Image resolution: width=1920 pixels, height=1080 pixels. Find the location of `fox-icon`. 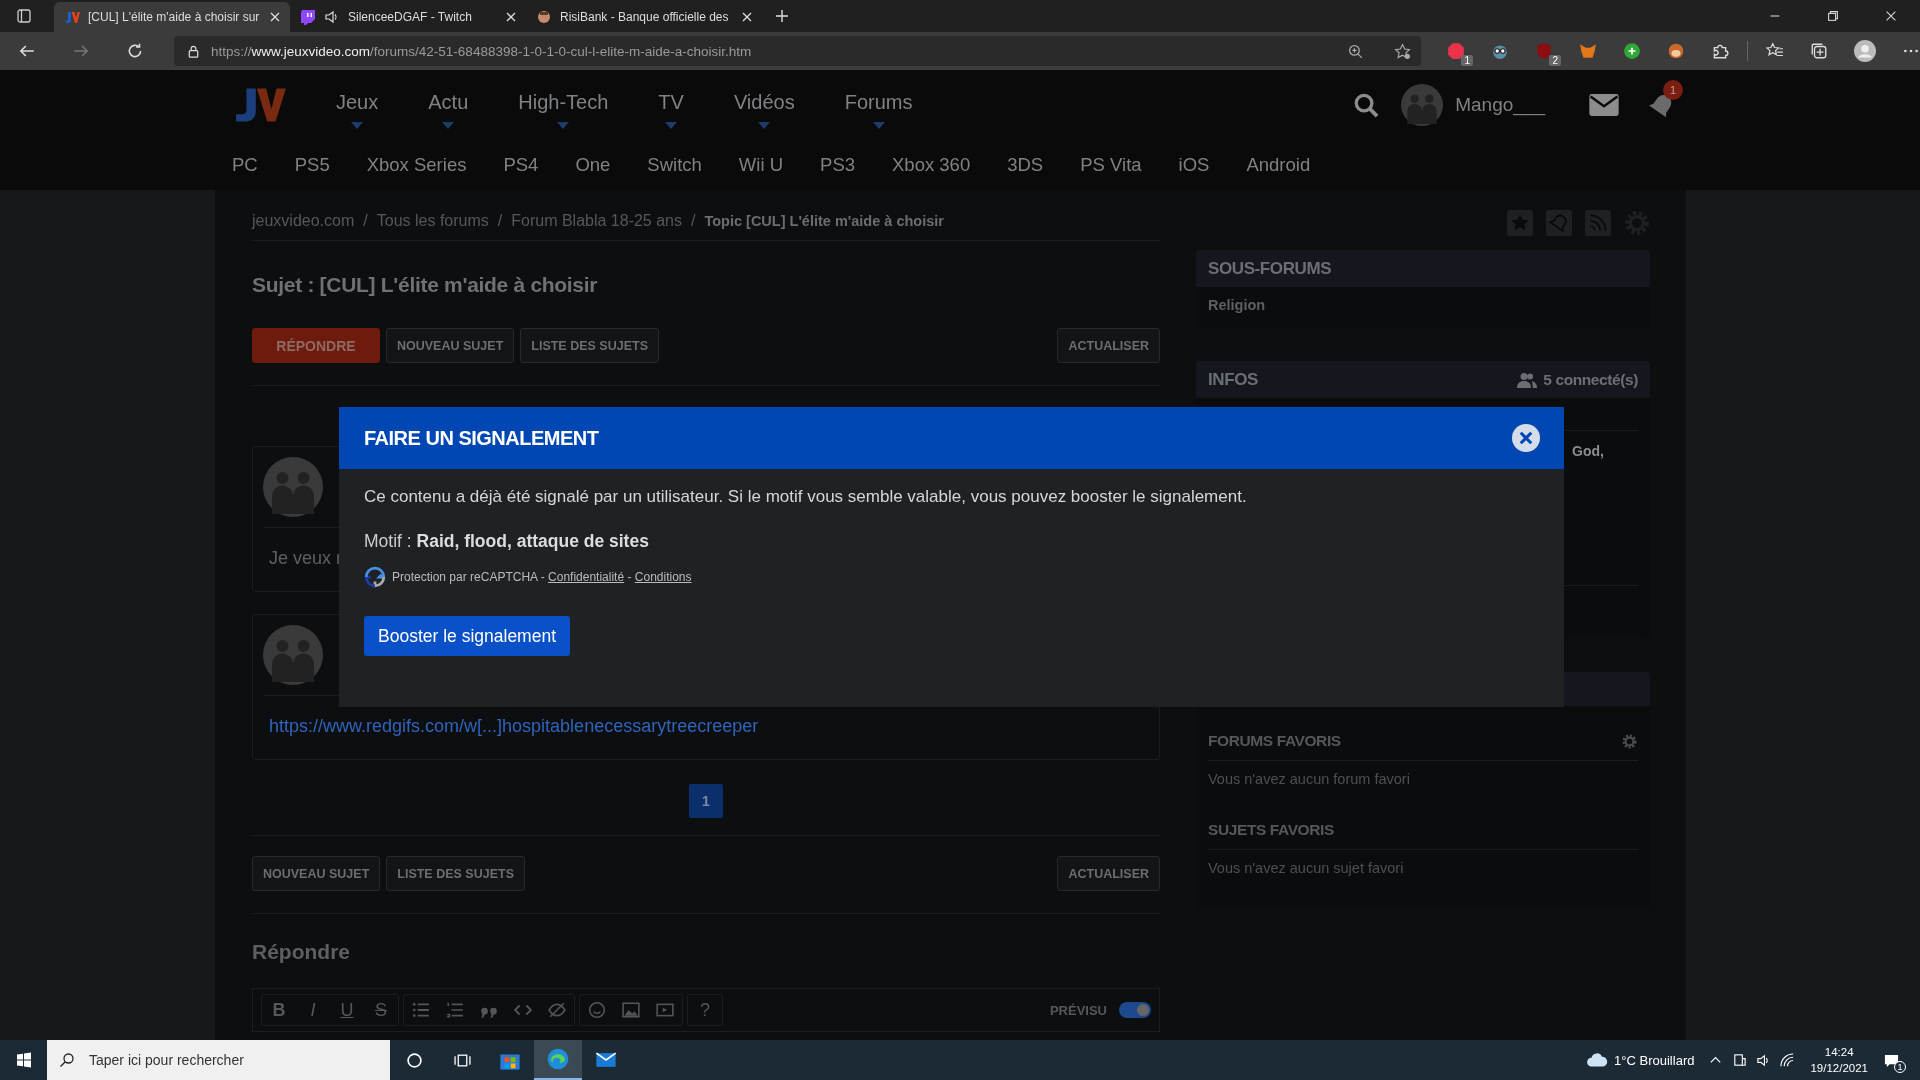

fox-icon is located at coordinates (1588, 51).